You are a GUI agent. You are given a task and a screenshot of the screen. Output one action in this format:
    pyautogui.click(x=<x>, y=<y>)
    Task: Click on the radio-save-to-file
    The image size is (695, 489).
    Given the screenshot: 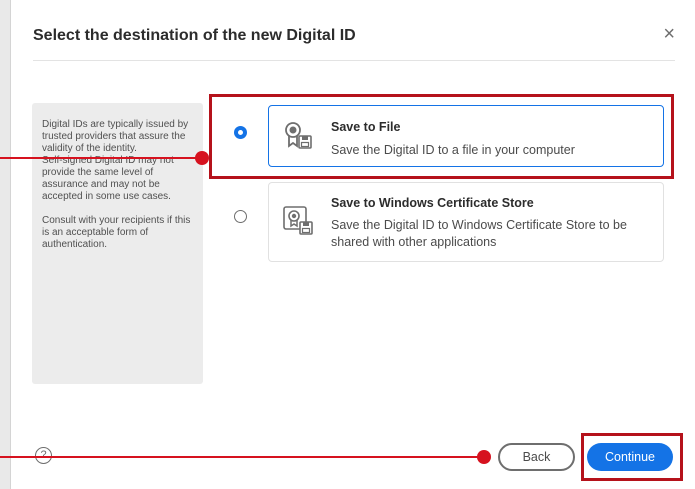 What is the action you would take?
    pyautogui.click(x=240, y=132)
    